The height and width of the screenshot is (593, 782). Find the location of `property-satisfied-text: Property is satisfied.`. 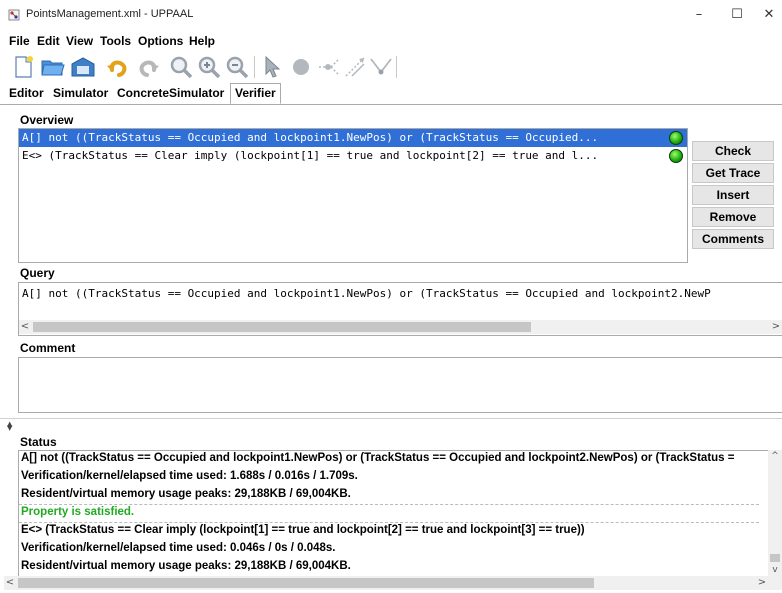

property-satisfied-text: Property is satisfied. is located at coordinates (78, 512).